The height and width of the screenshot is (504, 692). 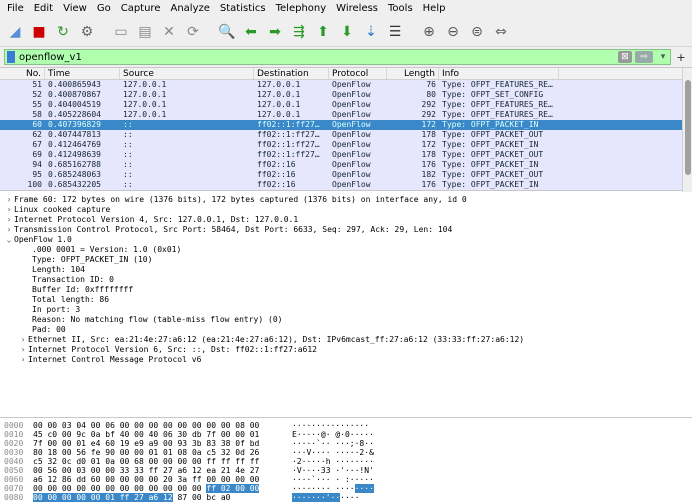 What do you see at coordinates (453, 32) in the screenshot?
I see `zoom-out-icon: ⊖` at bounding box center [453, 32].